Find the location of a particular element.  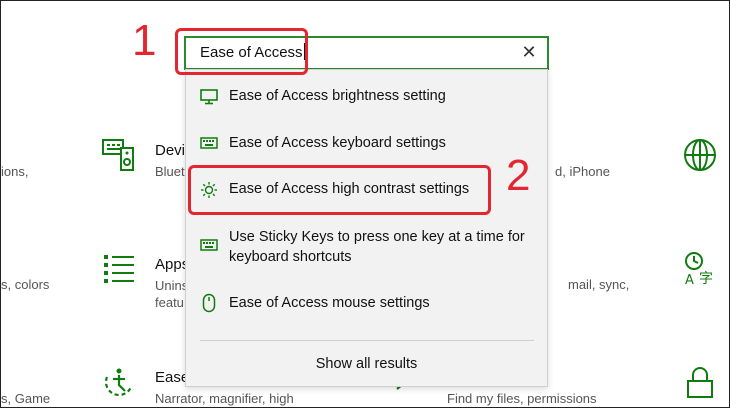

bg-left-text-1: ions, is located at coordinates (15, 171).